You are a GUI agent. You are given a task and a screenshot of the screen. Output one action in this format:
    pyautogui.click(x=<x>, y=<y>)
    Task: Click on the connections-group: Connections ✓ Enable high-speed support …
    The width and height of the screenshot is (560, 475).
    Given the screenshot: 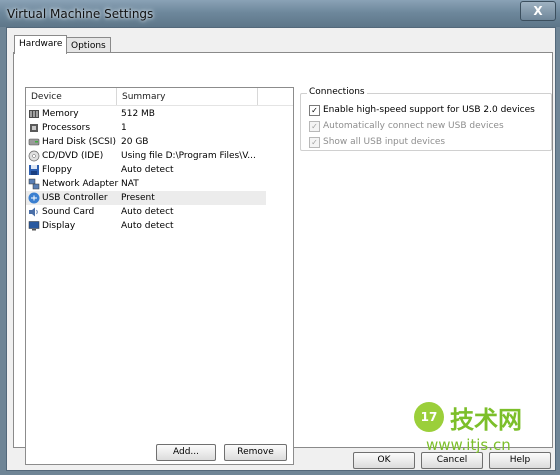 What is the action you would take?
    pyautogui.click(x=426, y=119)
    